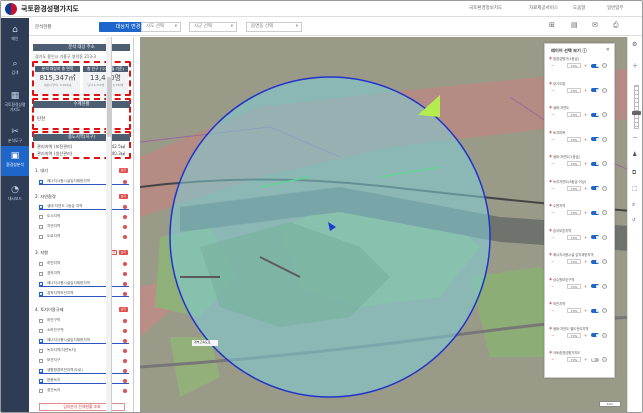 The image size is (643, 413). What do you see at coordinates (580, 265) in the screenshot?
I see `layer-item: ◉ 에너지사용시설 입지제한지역 −70% +` at bounding box center [580, 265].